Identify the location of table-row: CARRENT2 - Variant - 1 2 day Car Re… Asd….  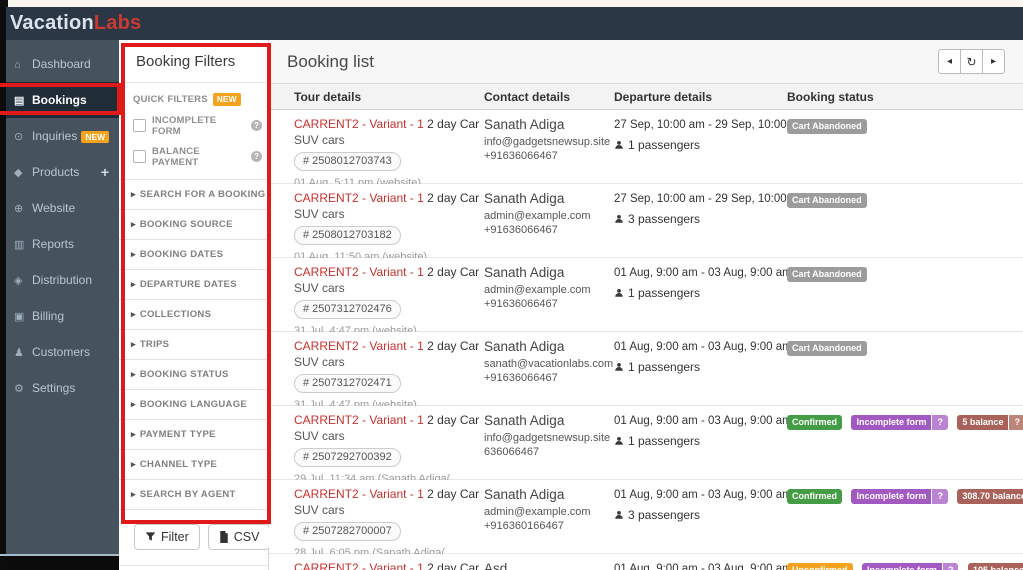
(646, 562).